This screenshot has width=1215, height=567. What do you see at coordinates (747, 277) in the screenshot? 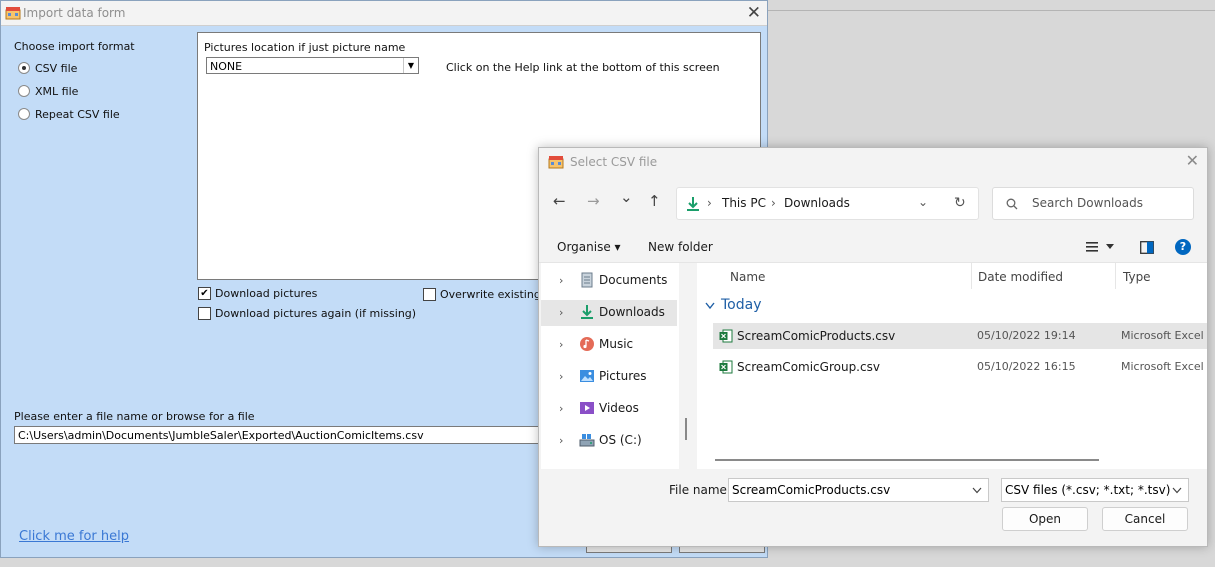
I see `column-header-name: Name` at bounding box center [747, 277].